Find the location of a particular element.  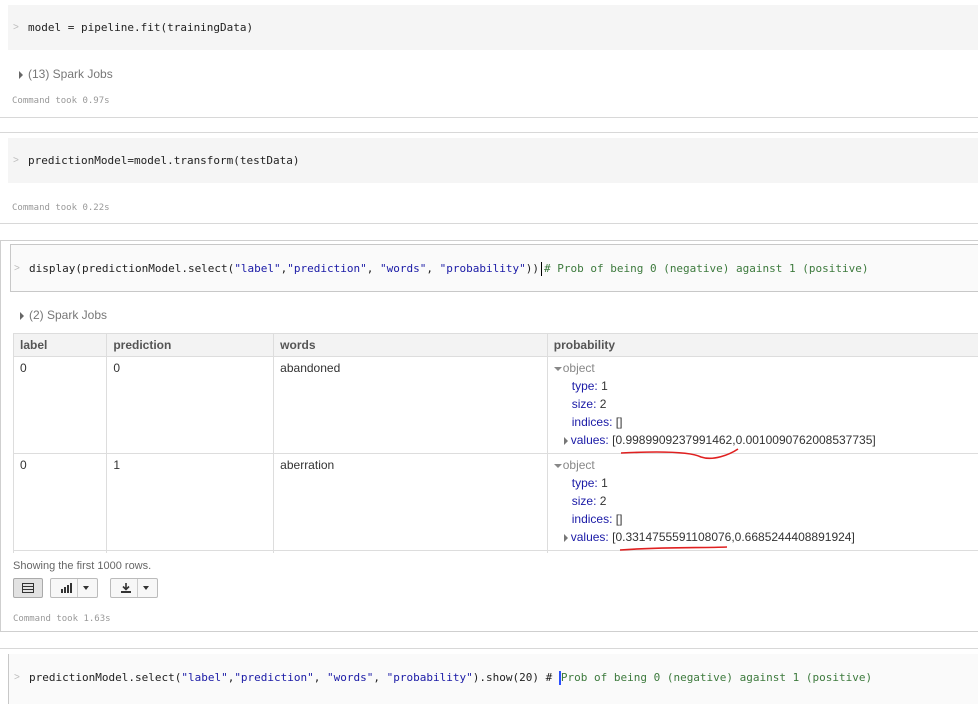

code-editor: > model = pipeline.fit(trainingData) is located at coordinates (493, 27).